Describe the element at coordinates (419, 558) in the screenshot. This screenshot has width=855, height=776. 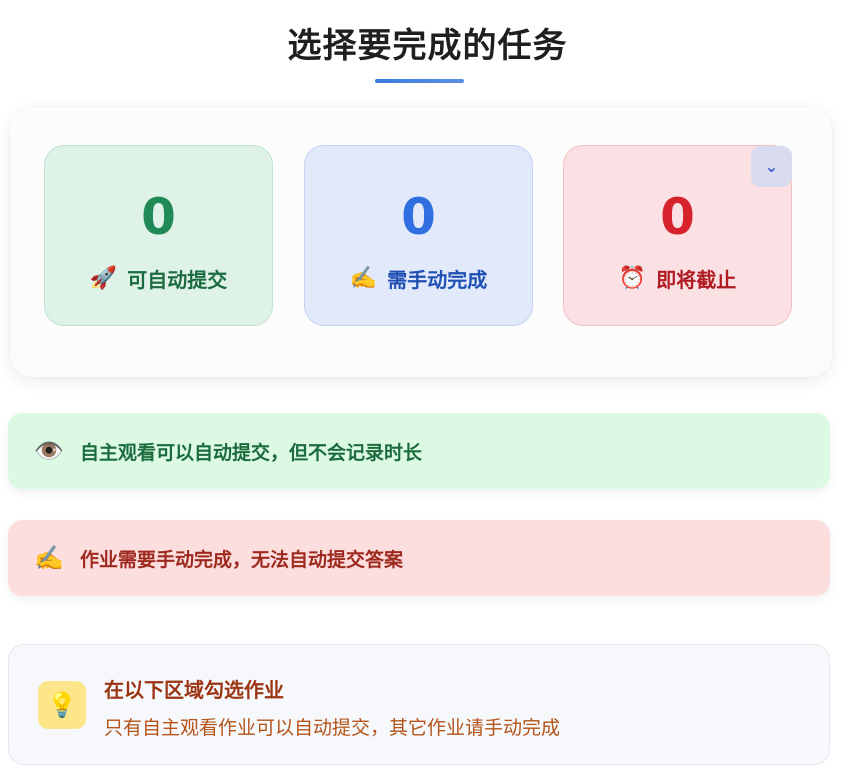
I see `notice-manual-homework: ✍️ 作业需要手动完成，无法自动提交答案` at that location.